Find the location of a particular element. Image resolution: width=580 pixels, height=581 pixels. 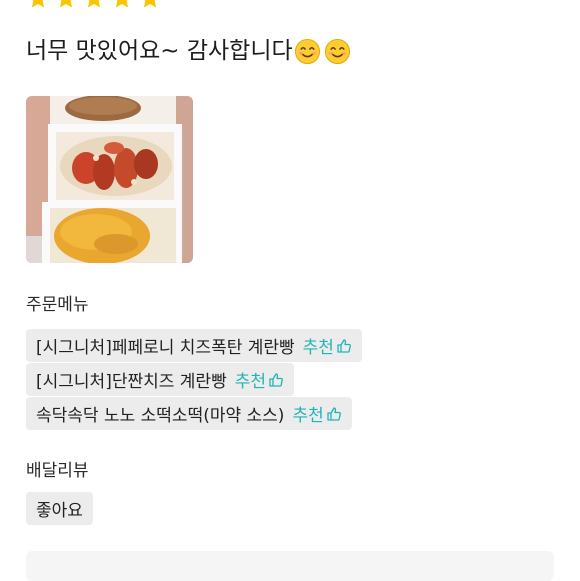

order-menu-title: 주문메뉴 is located at coordinates (57, 305).